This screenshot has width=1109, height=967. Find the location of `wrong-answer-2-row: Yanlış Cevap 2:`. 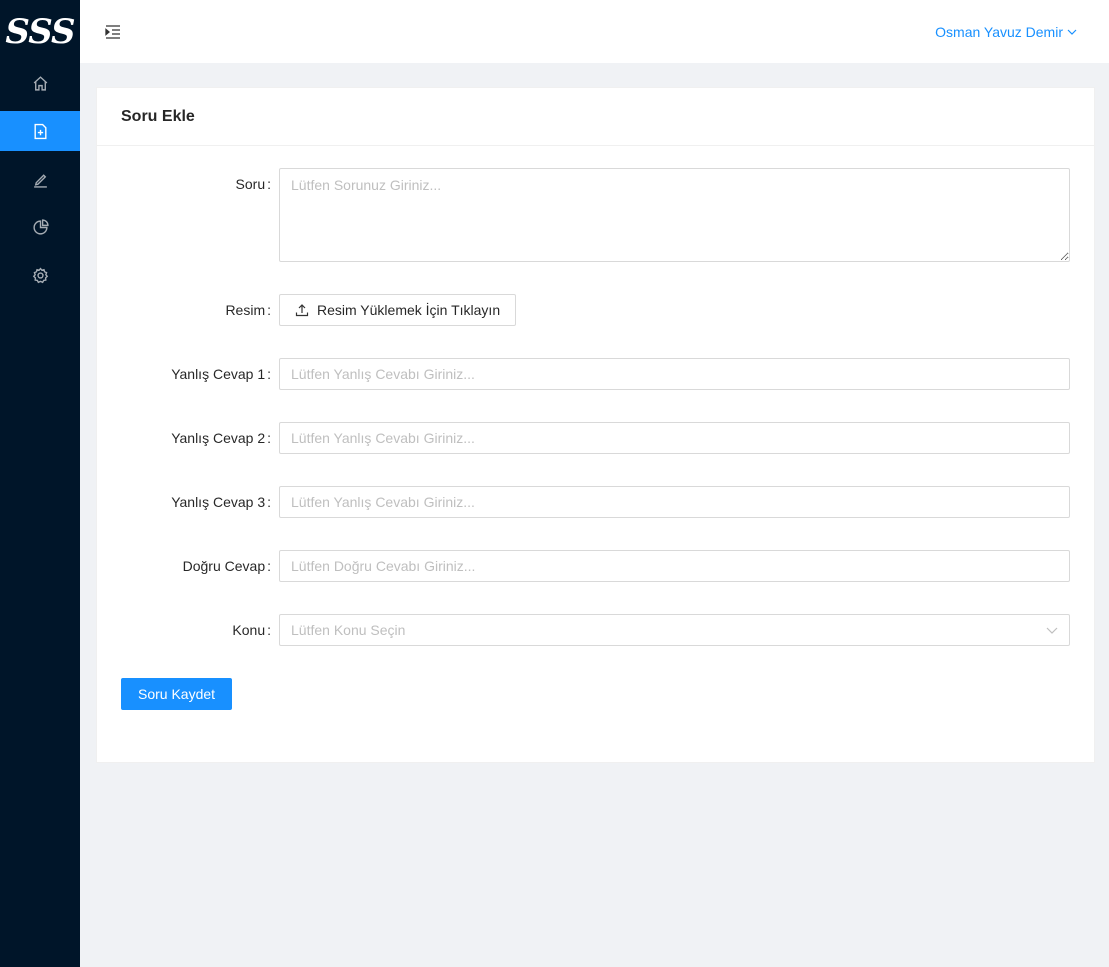

wrong-answer-2-row: Yanlış Cevap 2: is located at coordinates (595, 438).